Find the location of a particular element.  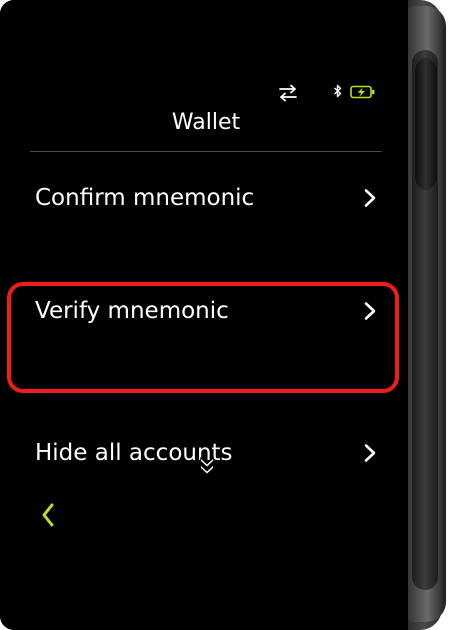

menu-item-label: Hide all accounts is located at coordinates (134, 453).